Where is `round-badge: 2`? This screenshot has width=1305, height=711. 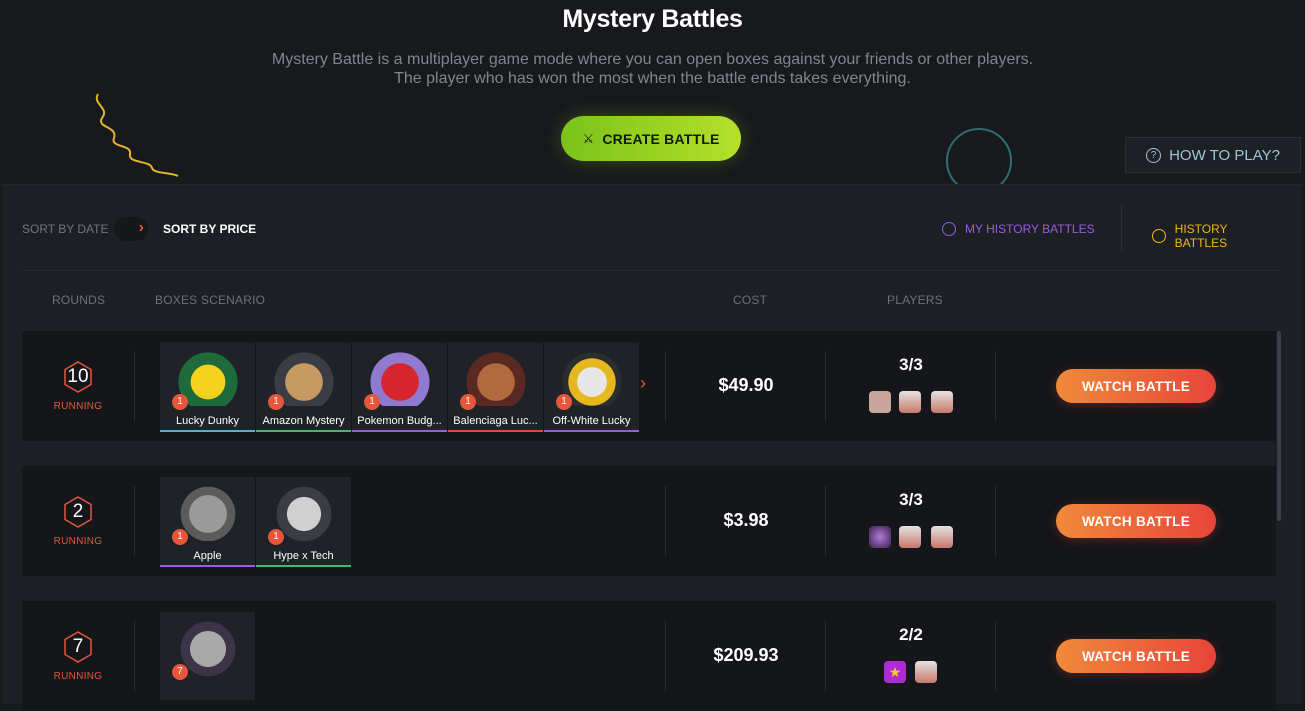
round-badge: 2 is located at coordinates (78, 512).